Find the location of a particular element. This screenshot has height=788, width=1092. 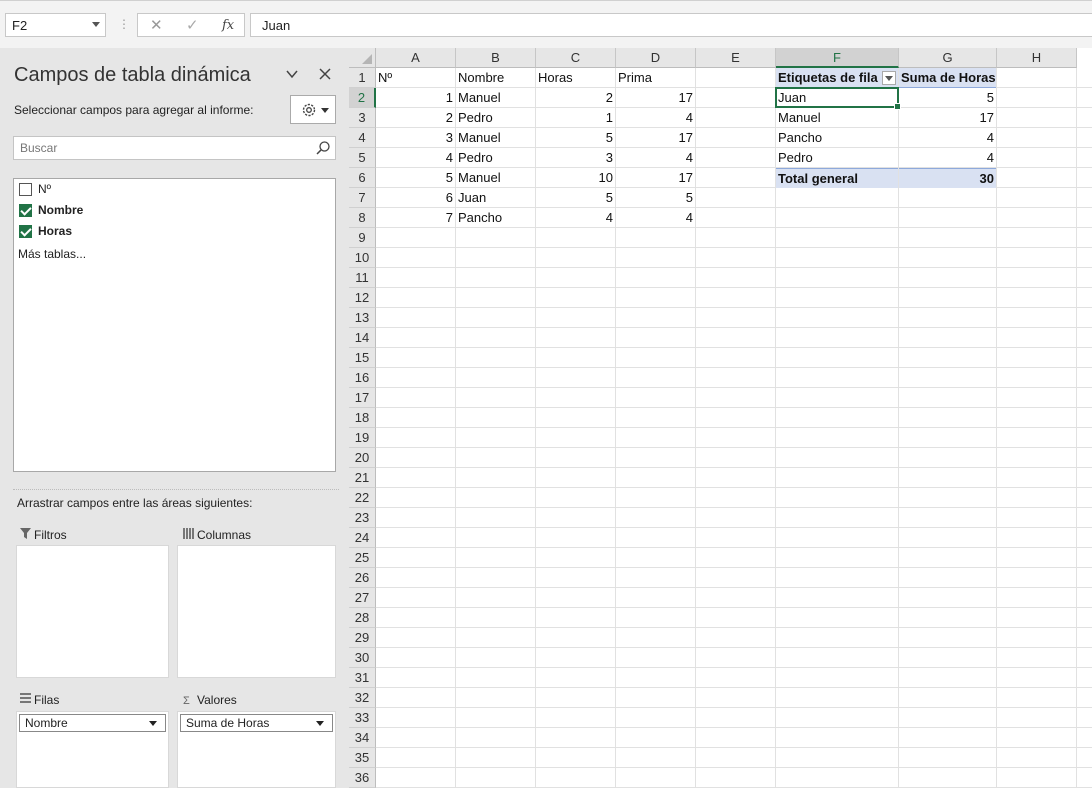

column-header-d: D is located at coordinates (656, 58).